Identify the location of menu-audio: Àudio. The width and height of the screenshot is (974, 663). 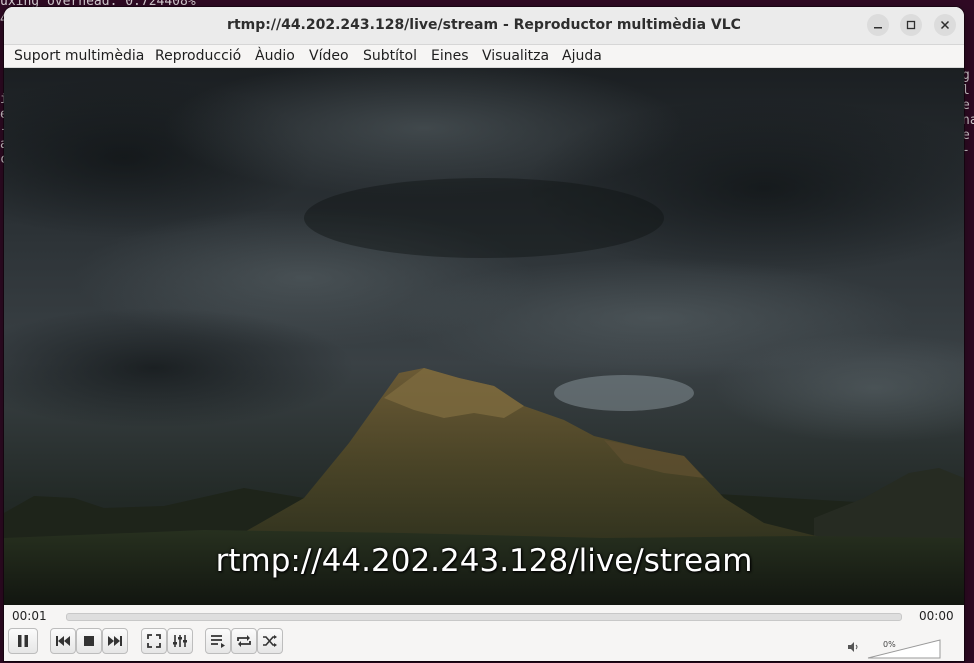
(275, 56).